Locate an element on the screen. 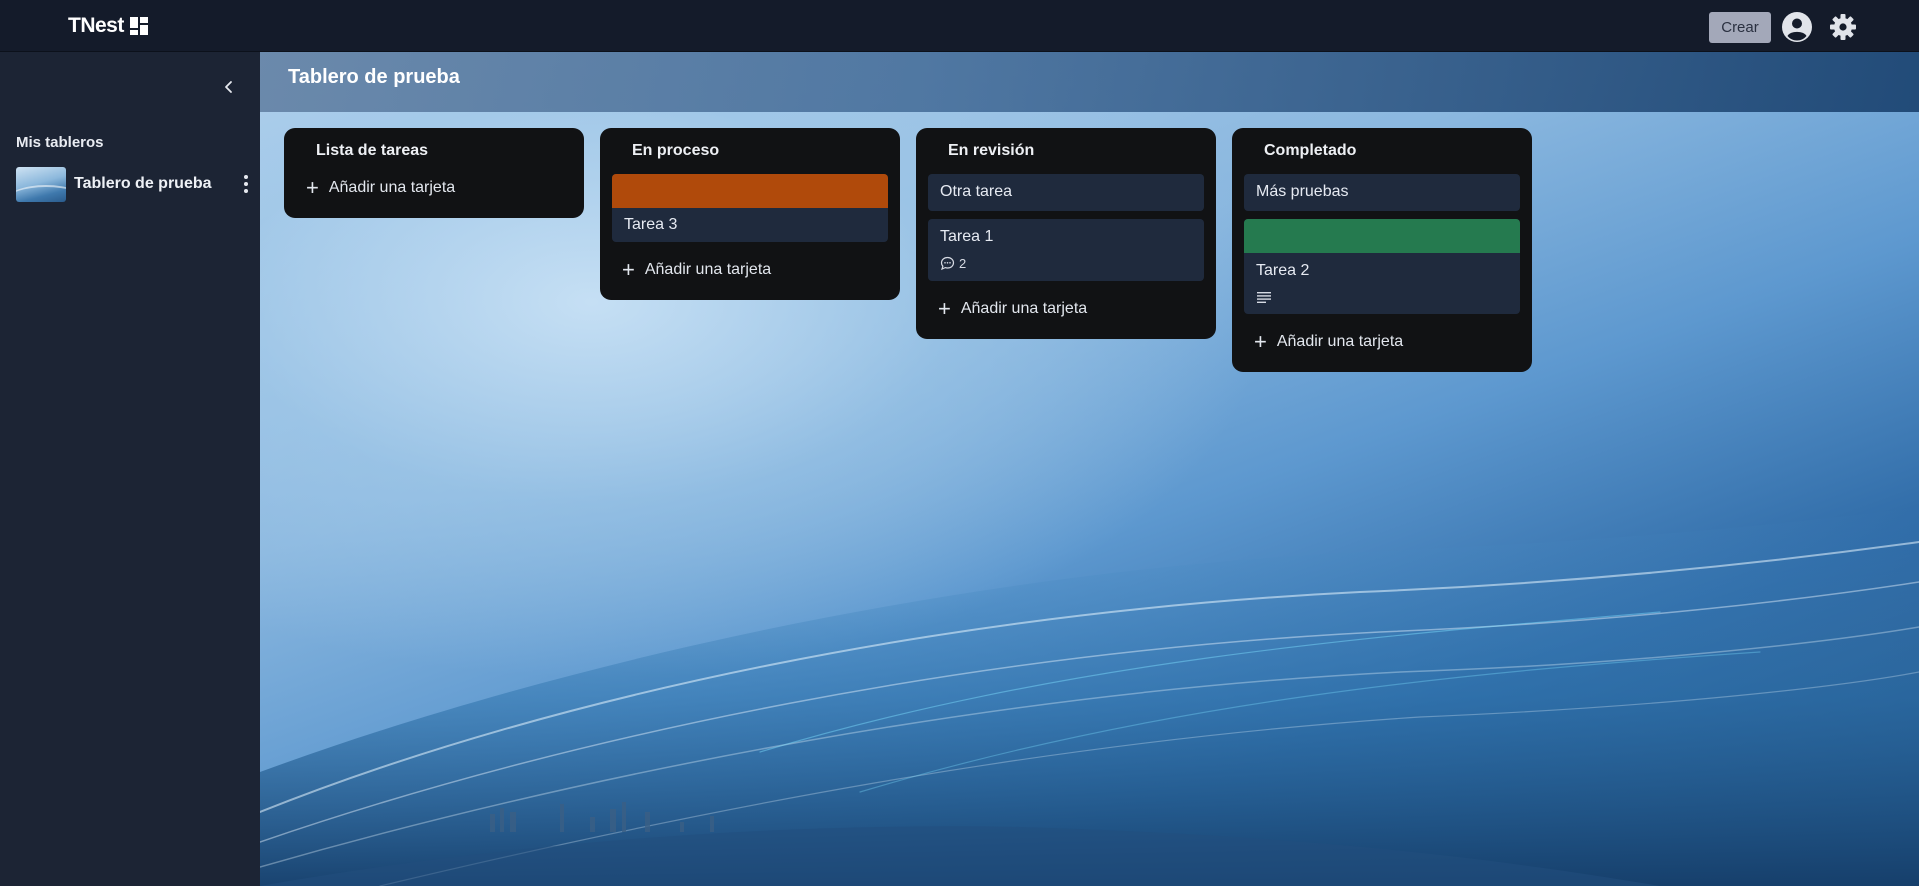 The image size is (1919, 886). comment-count: 2 is located at coordinates (963, 263).